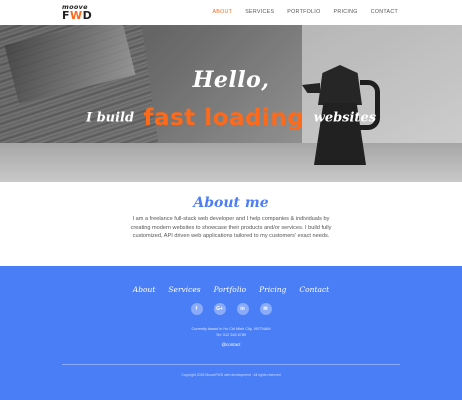 This screenshot has height=400, width=462. What do you see at coordinates (303, 12) in the screenshot?
I see `nav-item-portfolio: PORTFOLIO` at bounding box center [303, 12].